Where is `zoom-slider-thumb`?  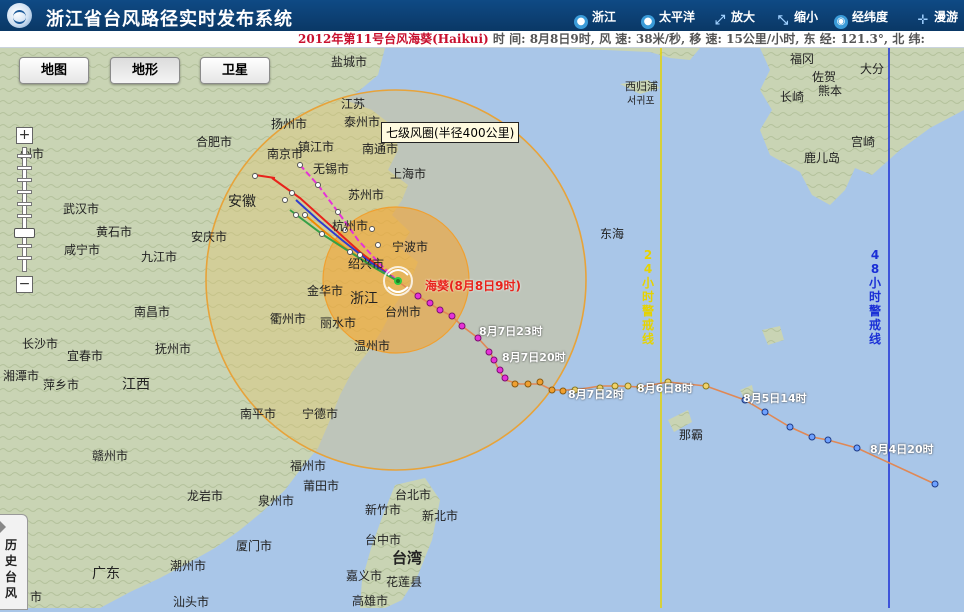
zoom-slider-thumb is located at coordinates (24, 233).